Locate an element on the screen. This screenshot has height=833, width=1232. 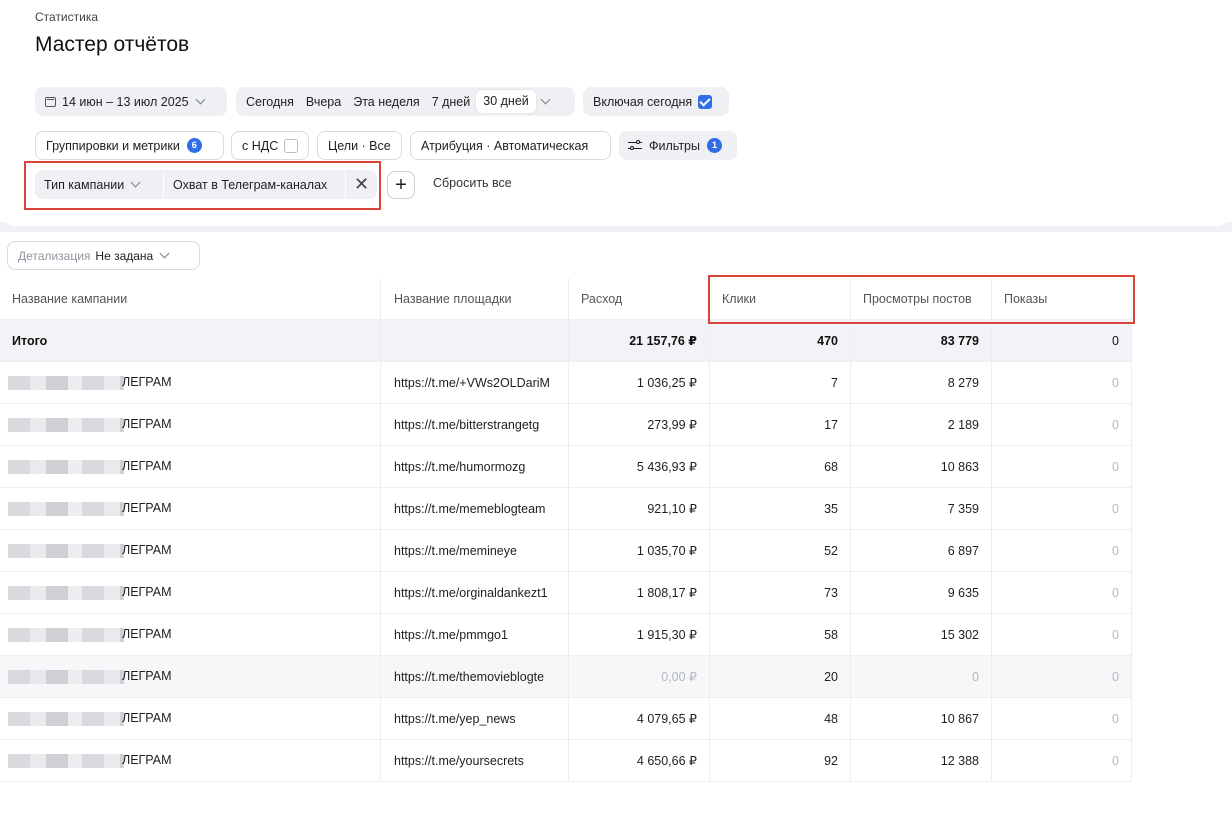
spend-cell: 4 650,66 ₽ is located at coordinates (639, 761).